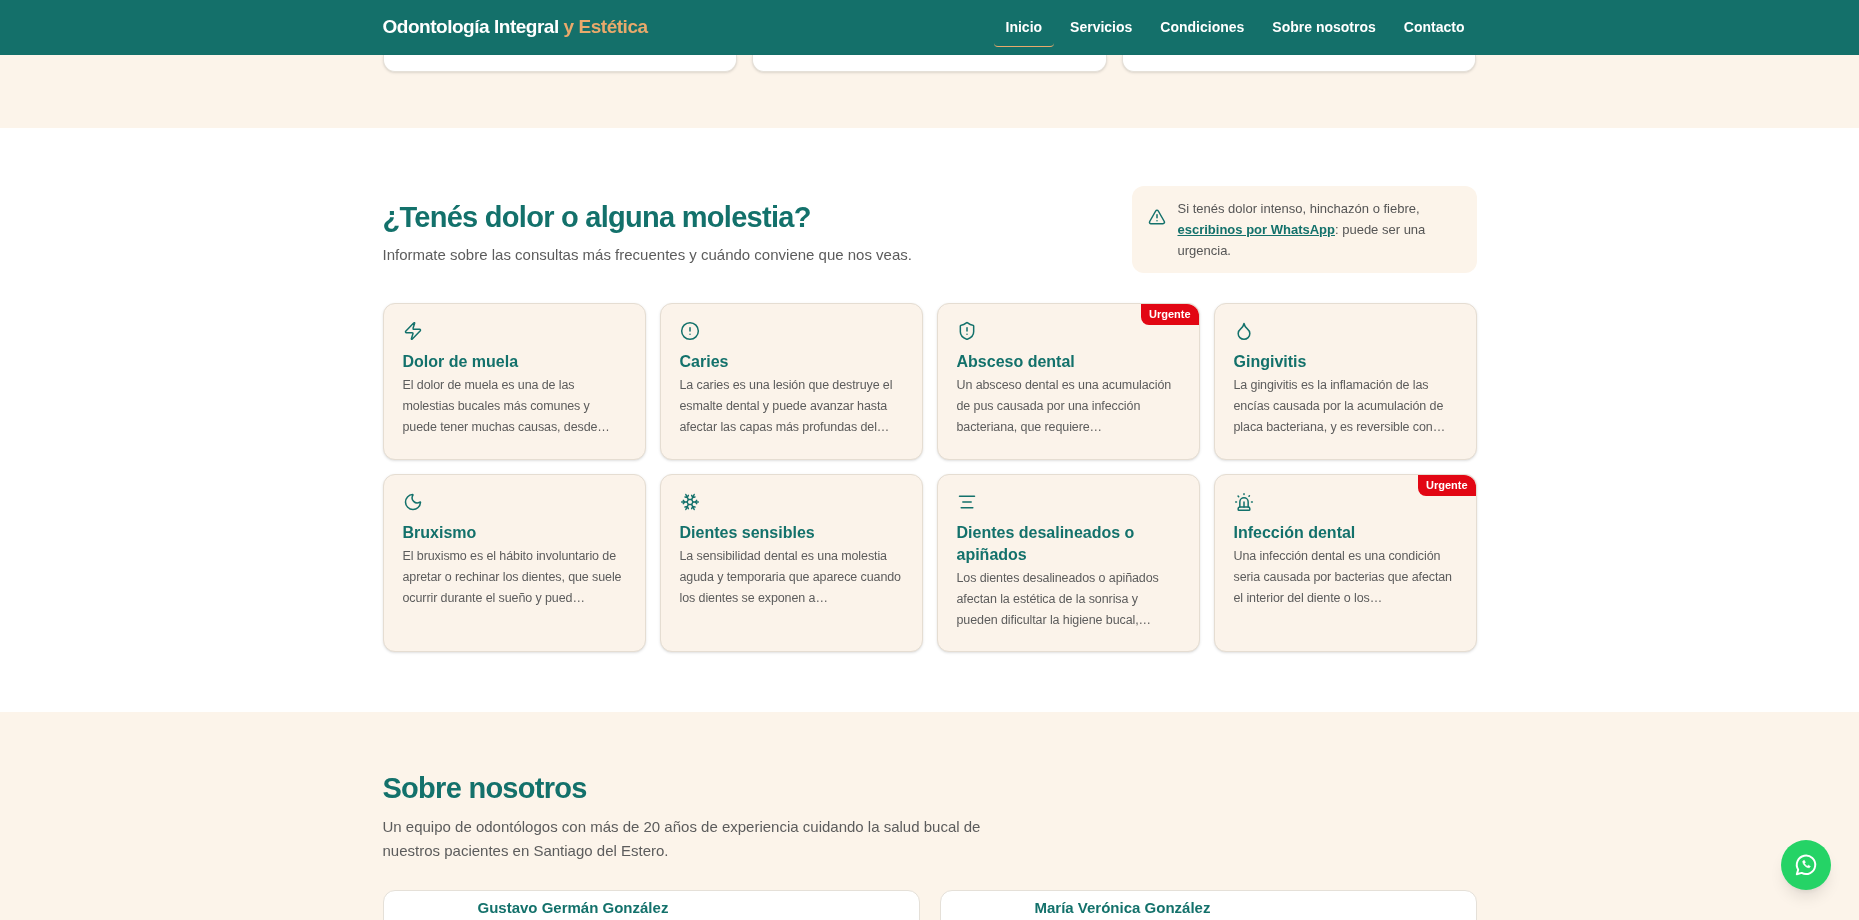 This screenshot has height=920, width=1859. I want to click on brand-logo: Odontología Integral y Estética, so click(515, 27).